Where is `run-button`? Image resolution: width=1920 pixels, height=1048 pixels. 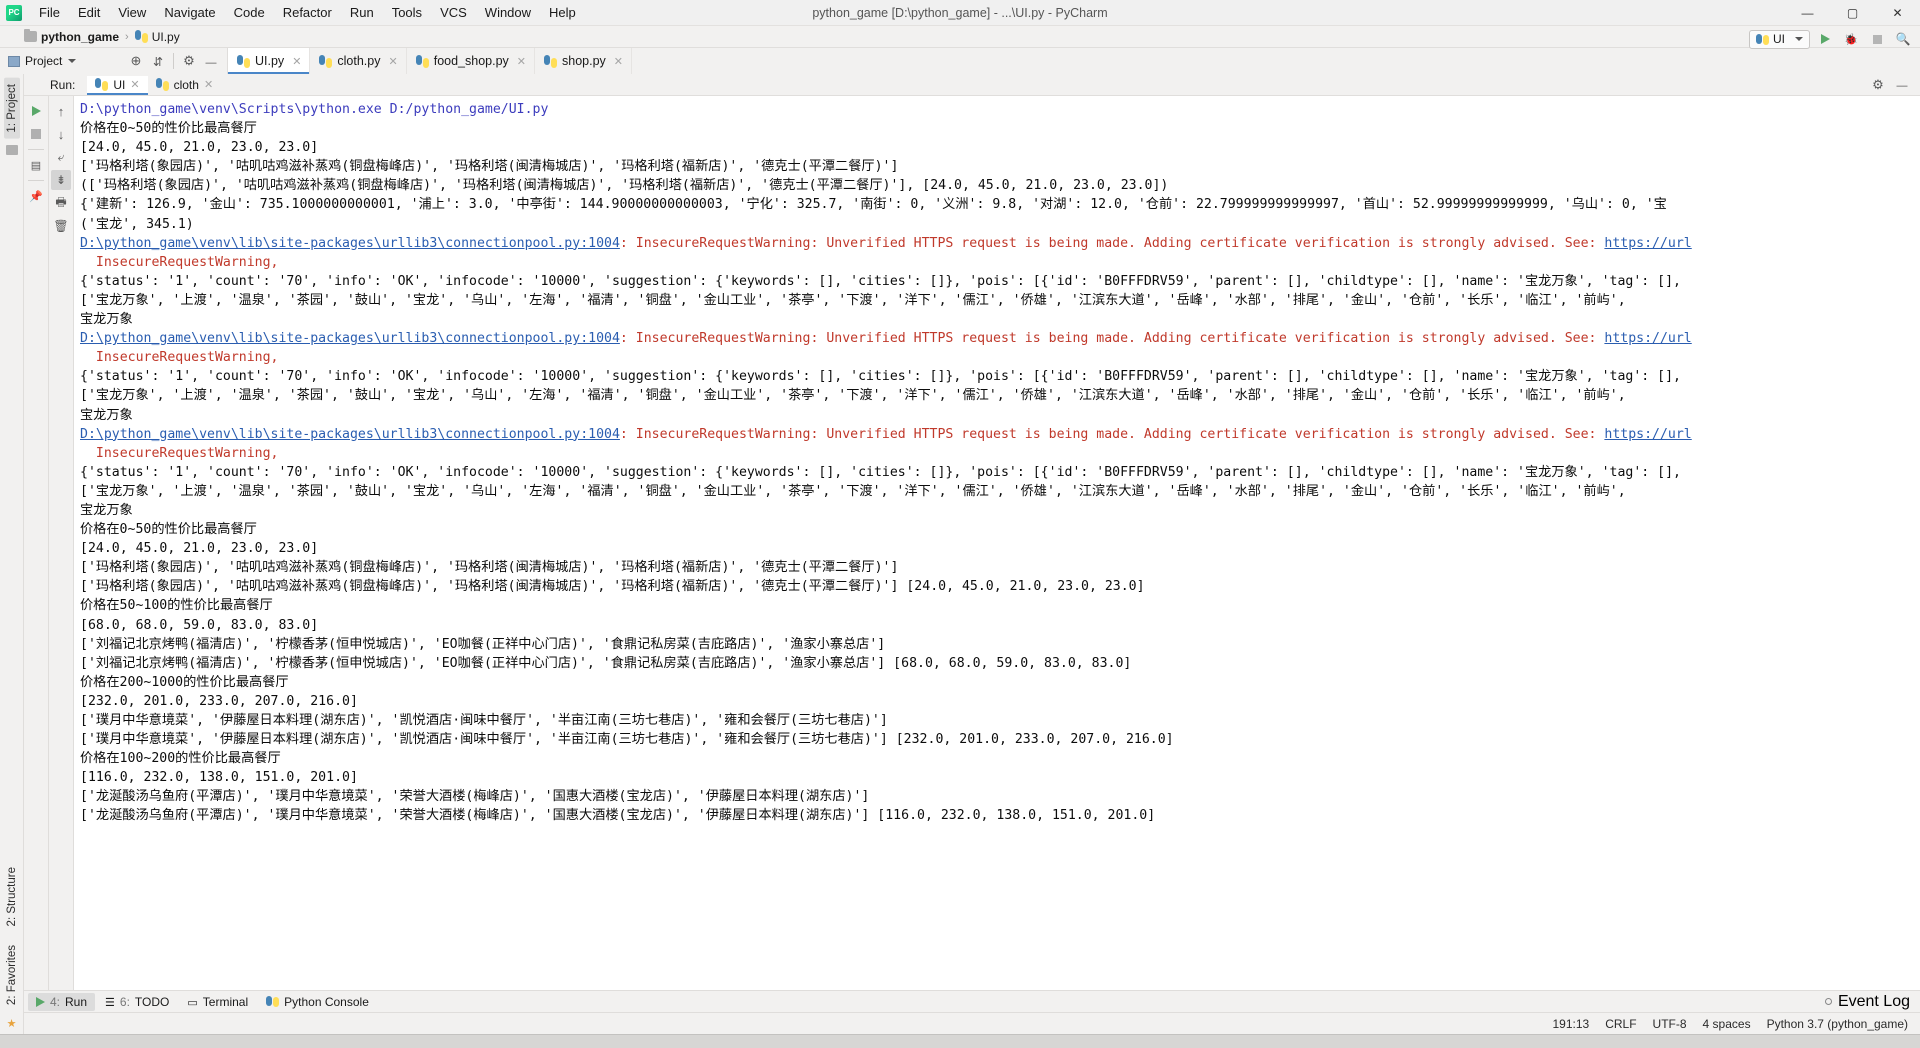
run-button is located at coordinates (1825, 39).